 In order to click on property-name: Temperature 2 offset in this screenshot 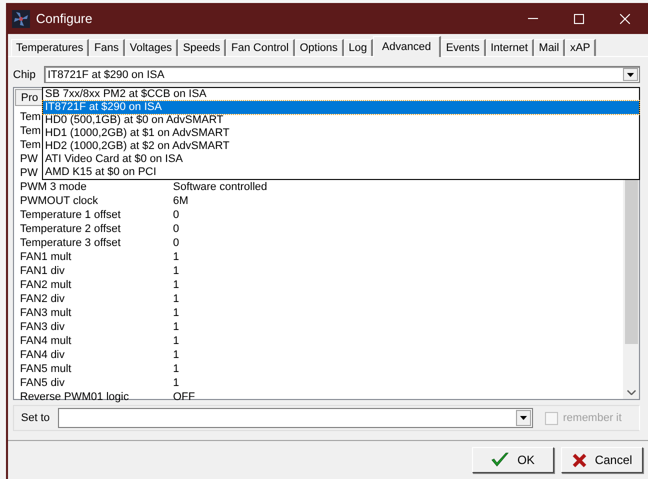, I will do `click(70, 229)`.